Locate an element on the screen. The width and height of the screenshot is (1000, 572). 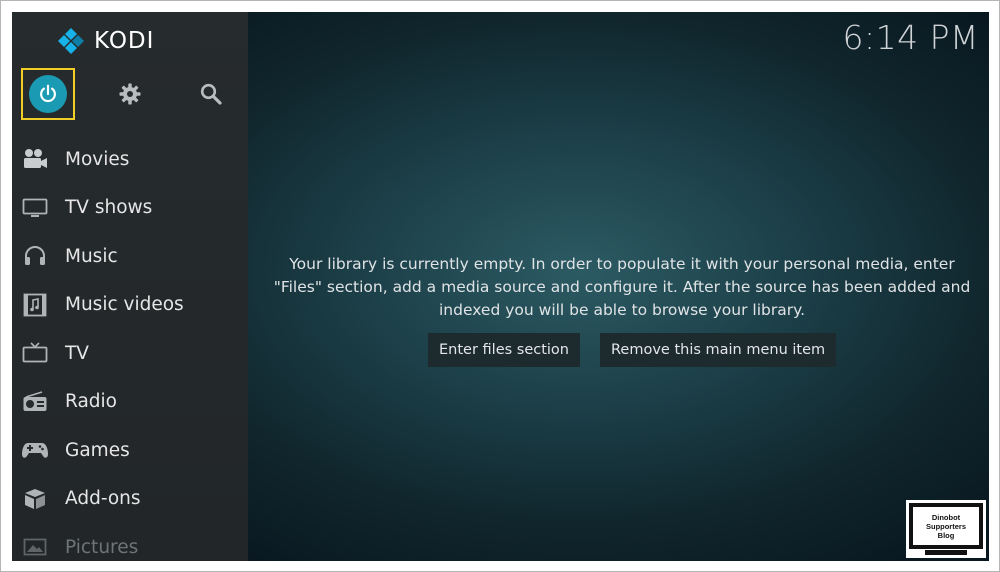
radio-icon is located at coordinates (35, 402).